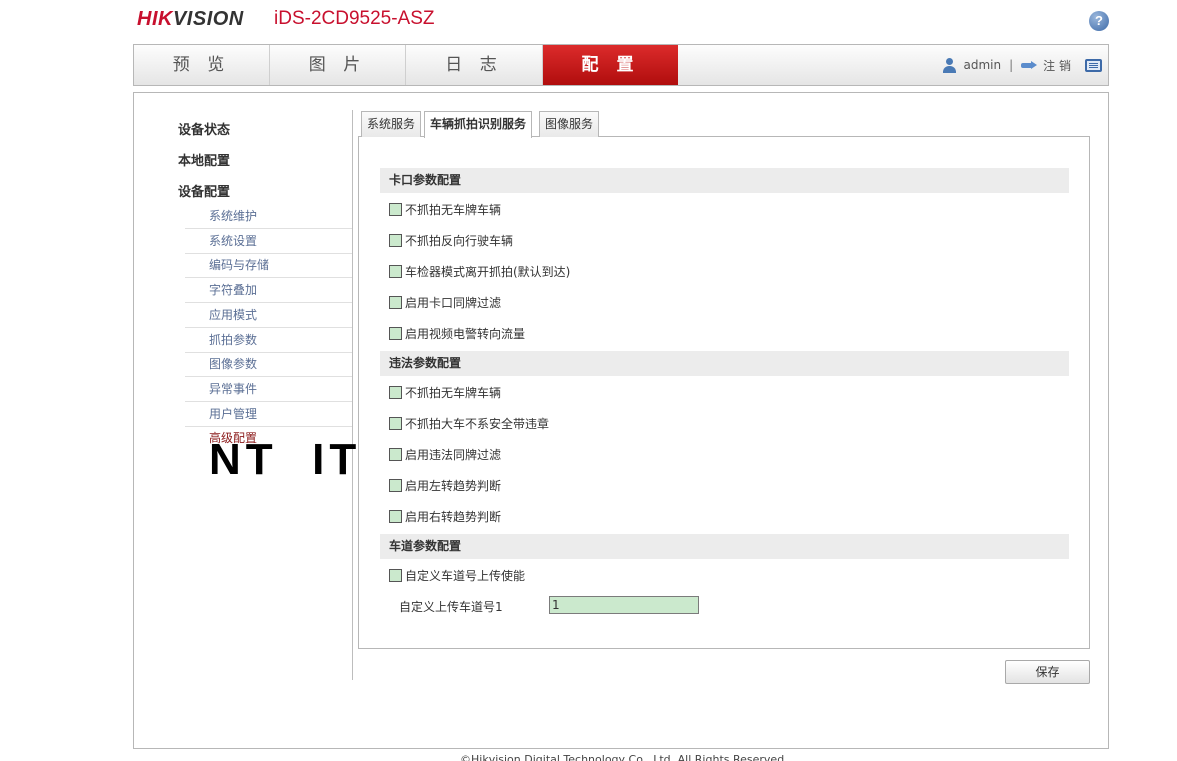  I want to click on option-row: 不抓拍大车不系安全带违章, so click(469, 423).